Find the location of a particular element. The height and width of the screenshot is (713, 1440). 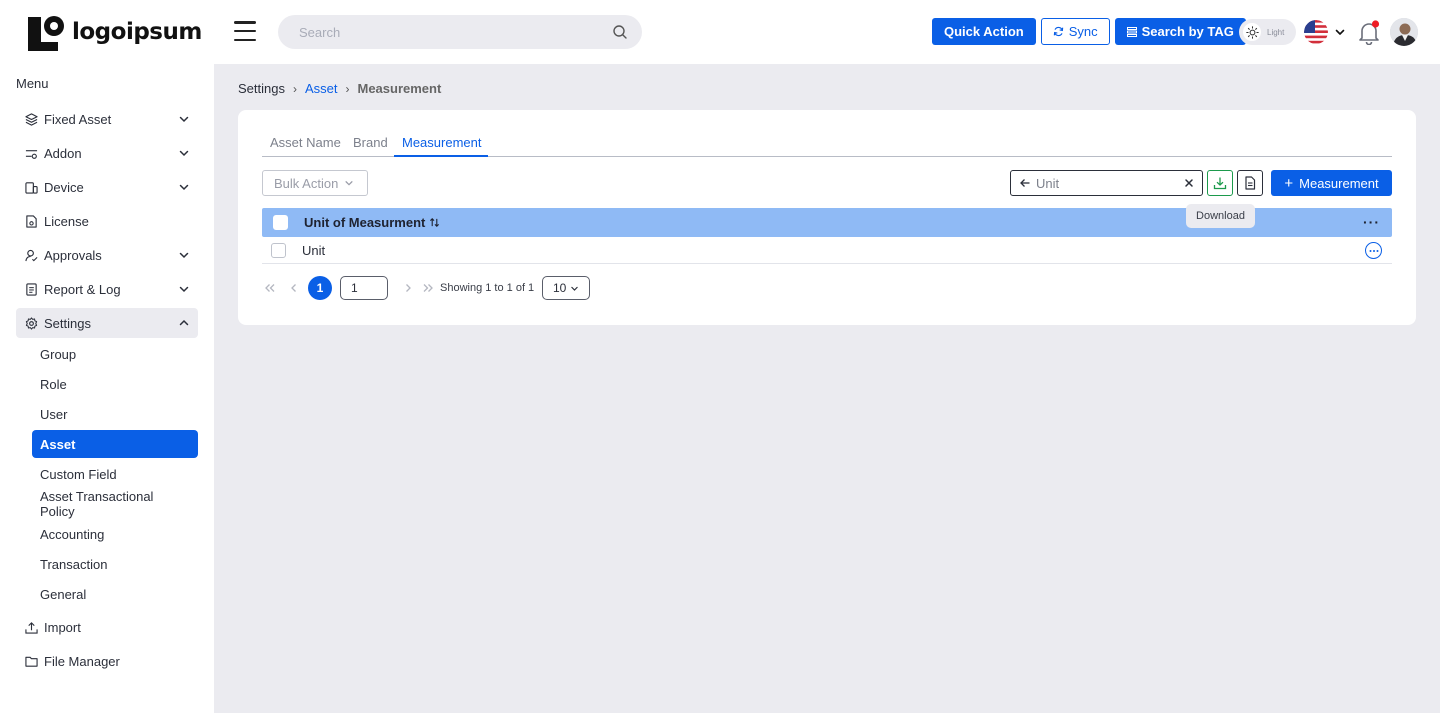

search-input is located at coordinates (455, 32).